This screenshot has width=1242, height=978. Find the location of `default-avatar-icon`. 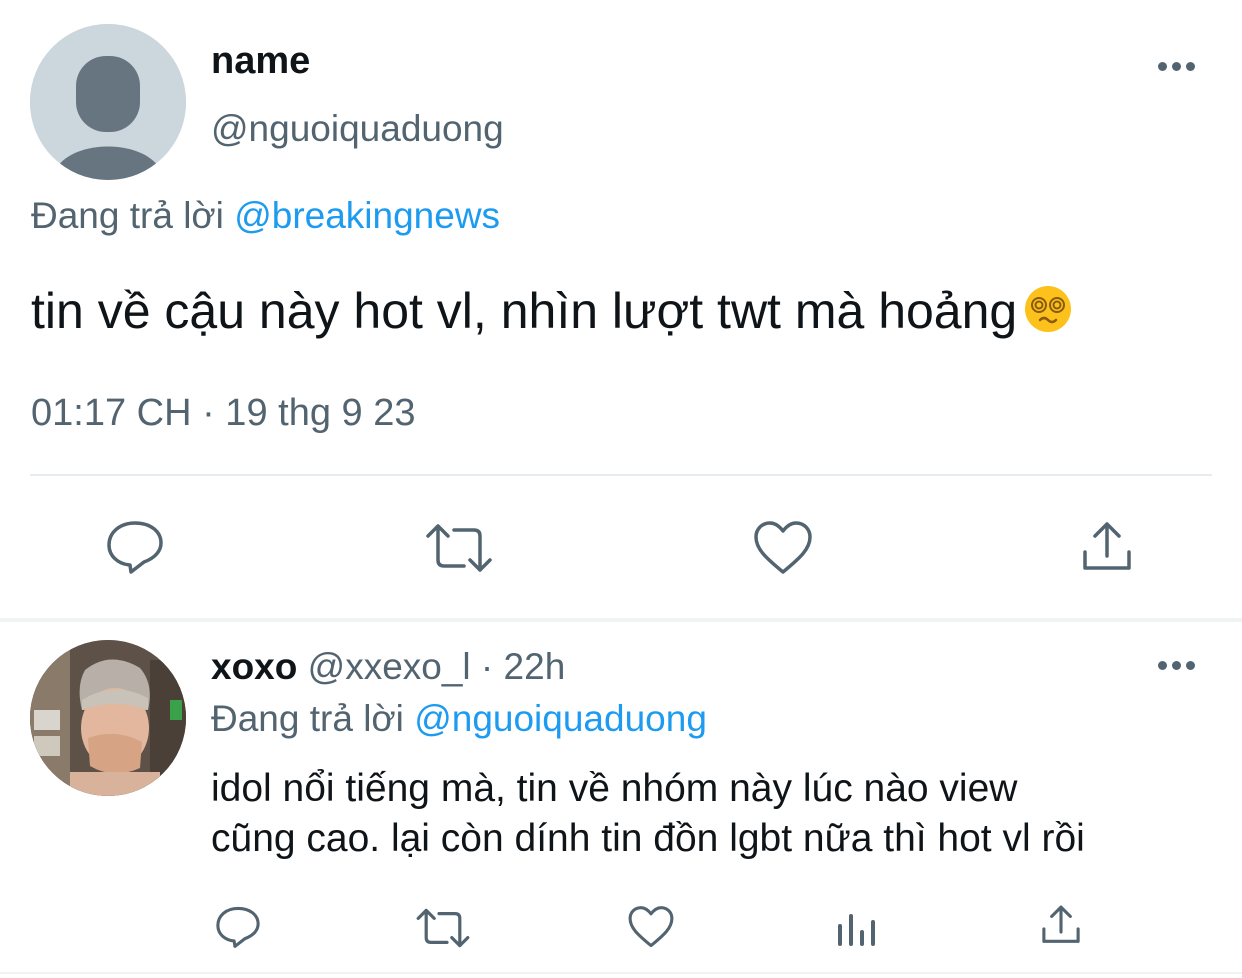

default-avatar-icon is located at coordinates (108, 102).